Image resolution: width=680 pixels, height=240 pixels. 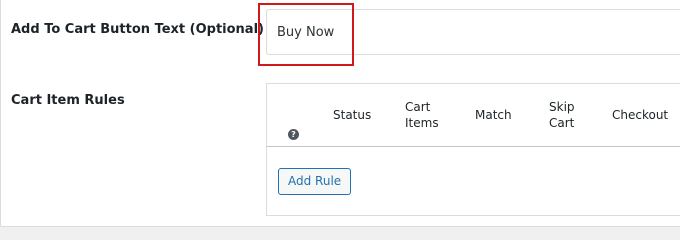 What do you see at coordinates (293, 125) in the screenshot?
I see `help-column-header: ?` at bounding box center [293, 125].